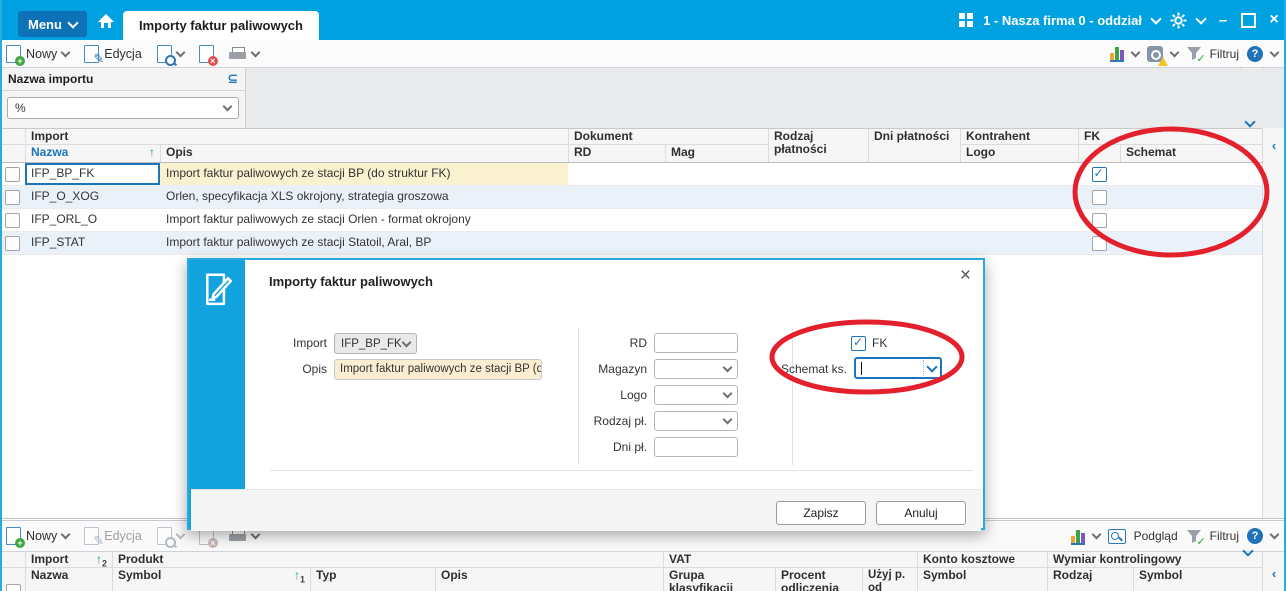  Describe the element at coordinates (1090, 579) in the screenshot. I see `column-header-rodzaj: Rodzaj` at that location.